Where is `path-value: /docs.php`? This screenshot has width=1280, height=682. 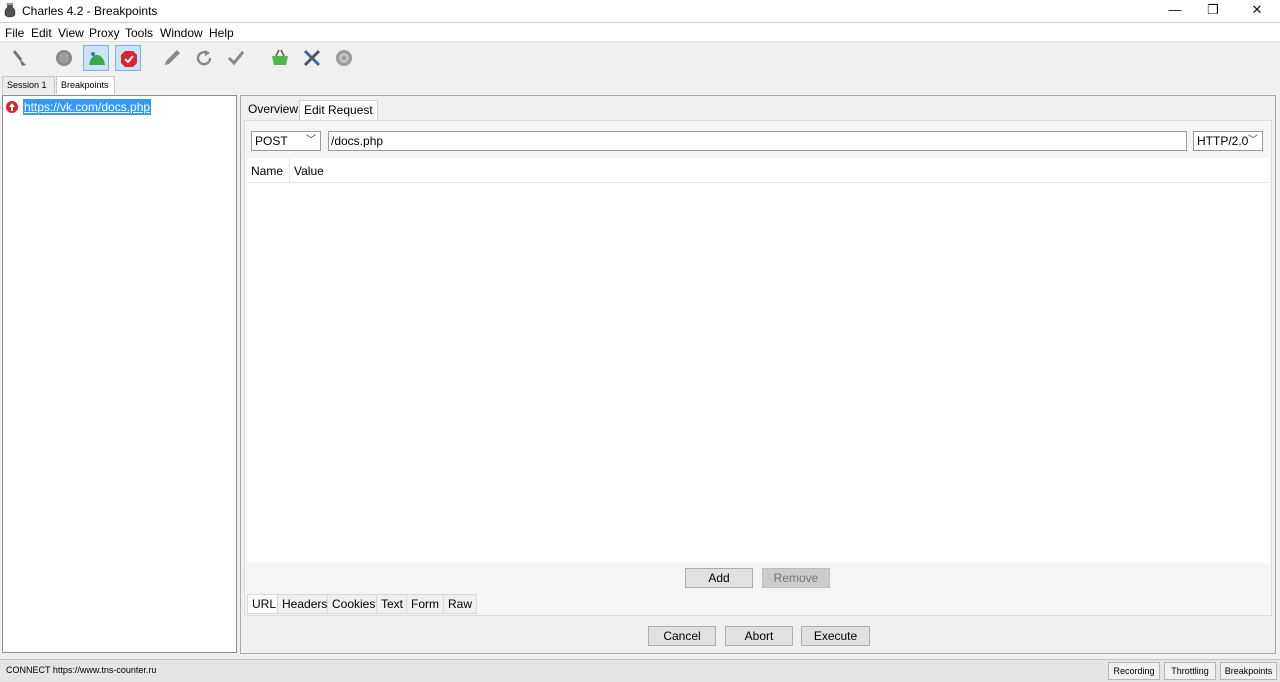
path-value: /docs.php is located at coordinates (357, 141).